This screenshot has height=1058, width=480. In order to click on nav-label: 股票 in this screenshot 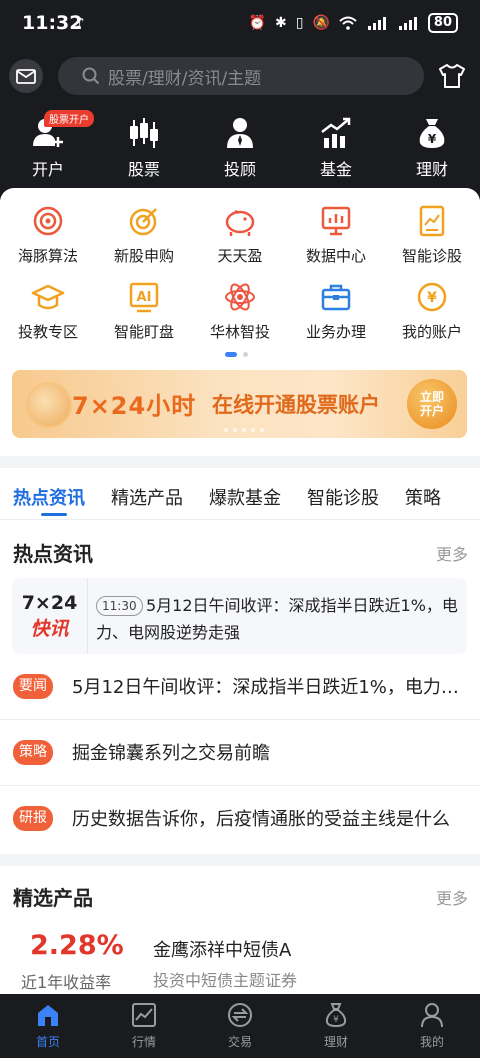, I will do `click(143, 169)`.